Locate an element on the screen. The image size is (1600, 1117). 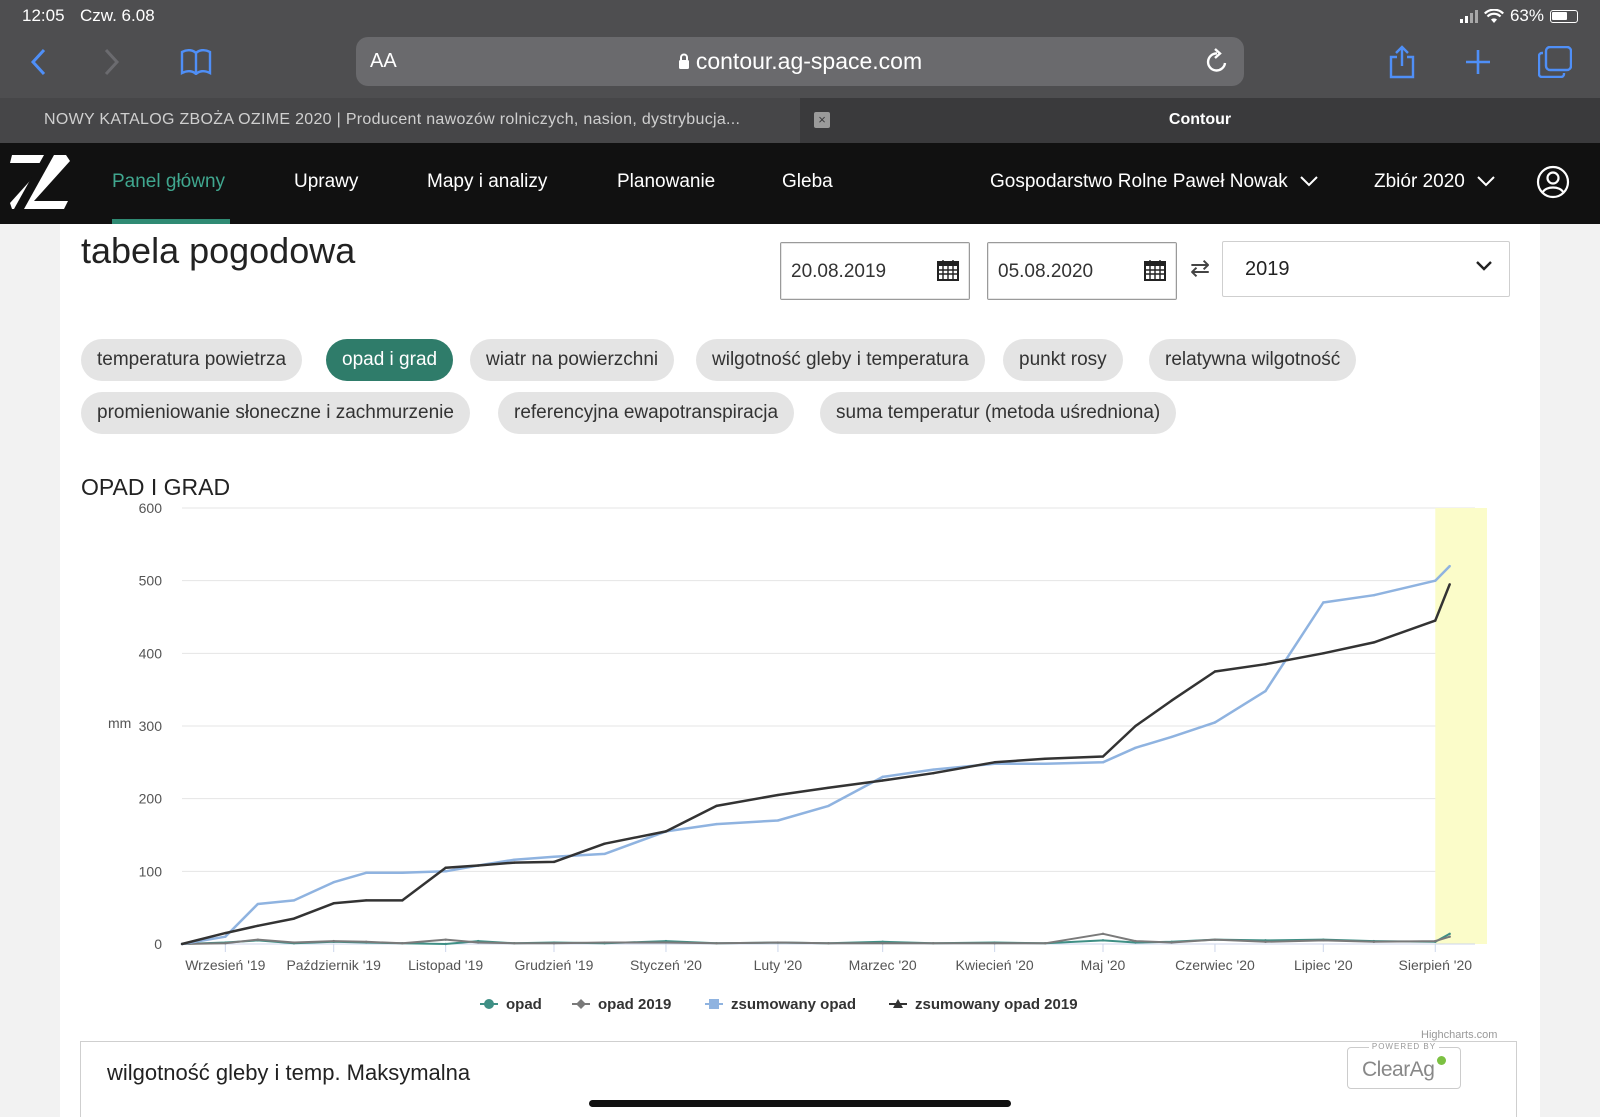
back-icon is located at coordinates (38, 62).